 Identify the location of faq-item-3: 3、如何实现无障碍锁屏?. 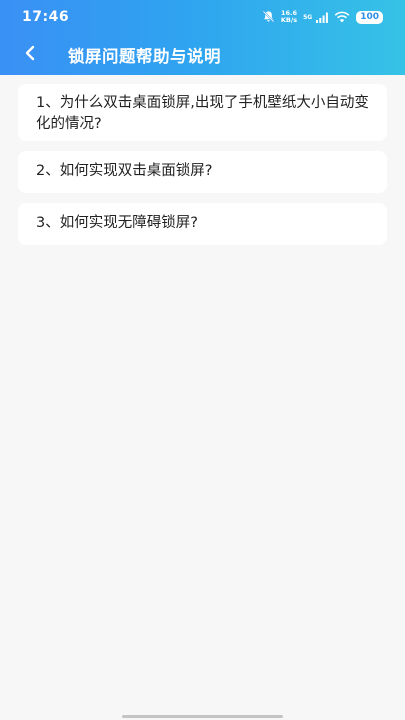
(202, 224).